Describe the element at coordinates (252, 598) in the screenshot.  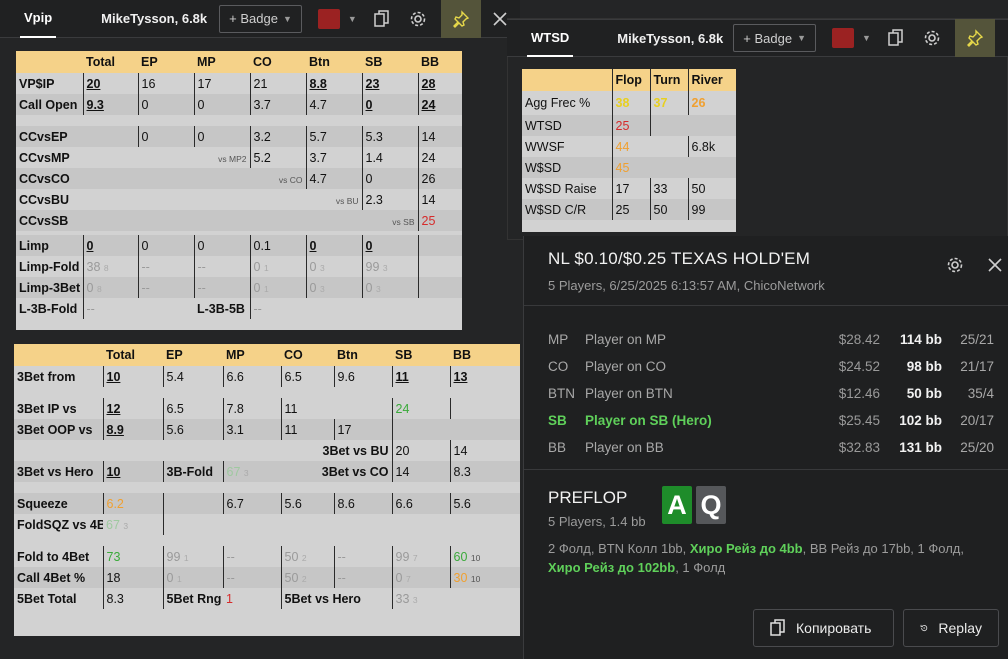
I see `stat-cell: 1` at that location.